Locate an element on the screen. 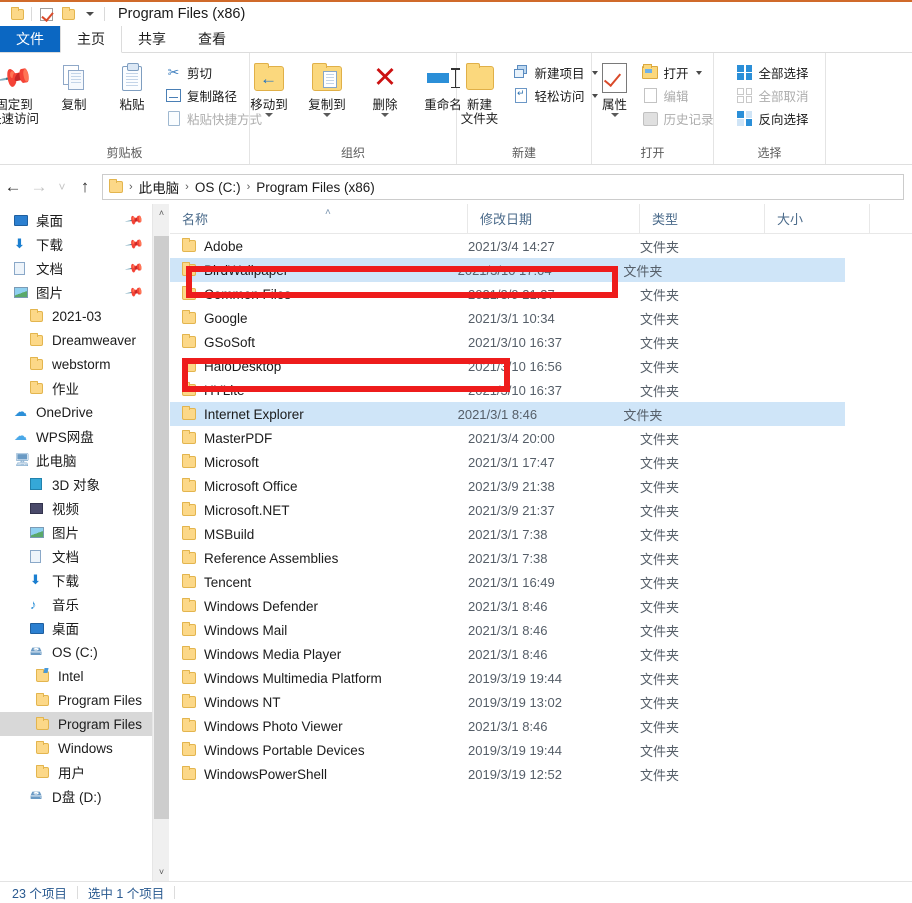  navigation-pane-scrollbar: ˄ ˅ is located at coordinates (160, 542).